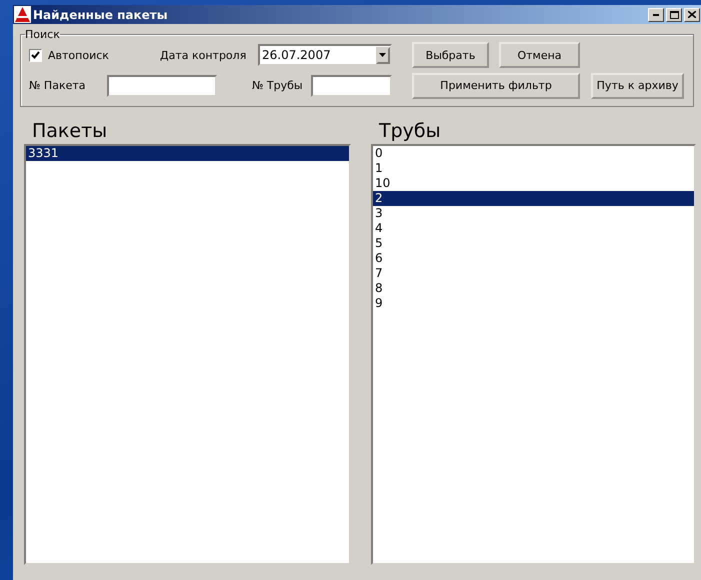  Describe the element at coordinates (533, 183) in the screenshot. I see `list-item: 10` at that location.